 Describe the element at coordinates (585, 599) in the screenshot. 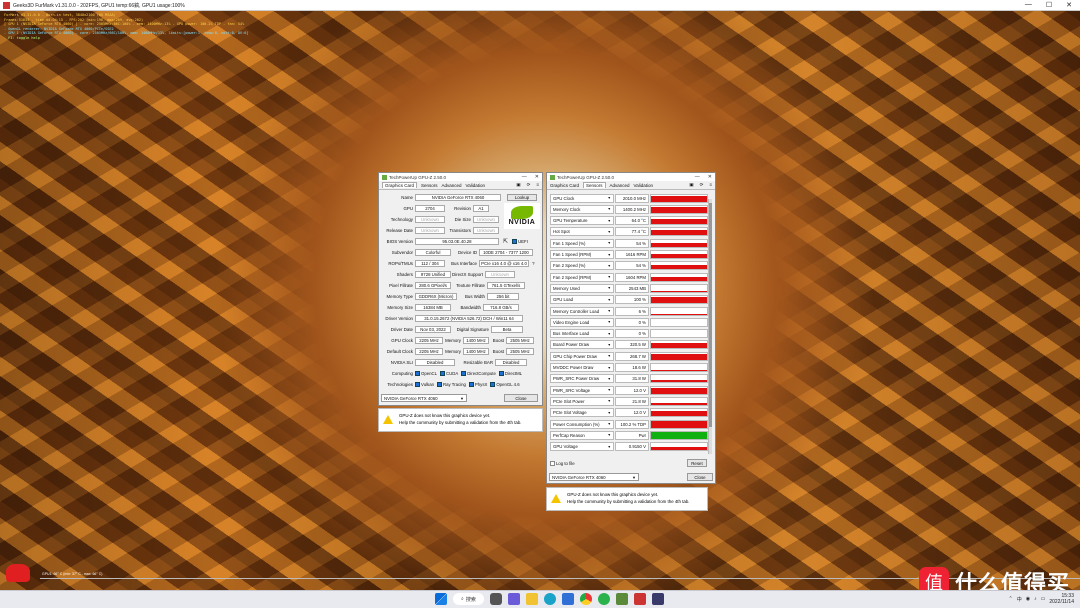

I see `chrome-icon` at that location.